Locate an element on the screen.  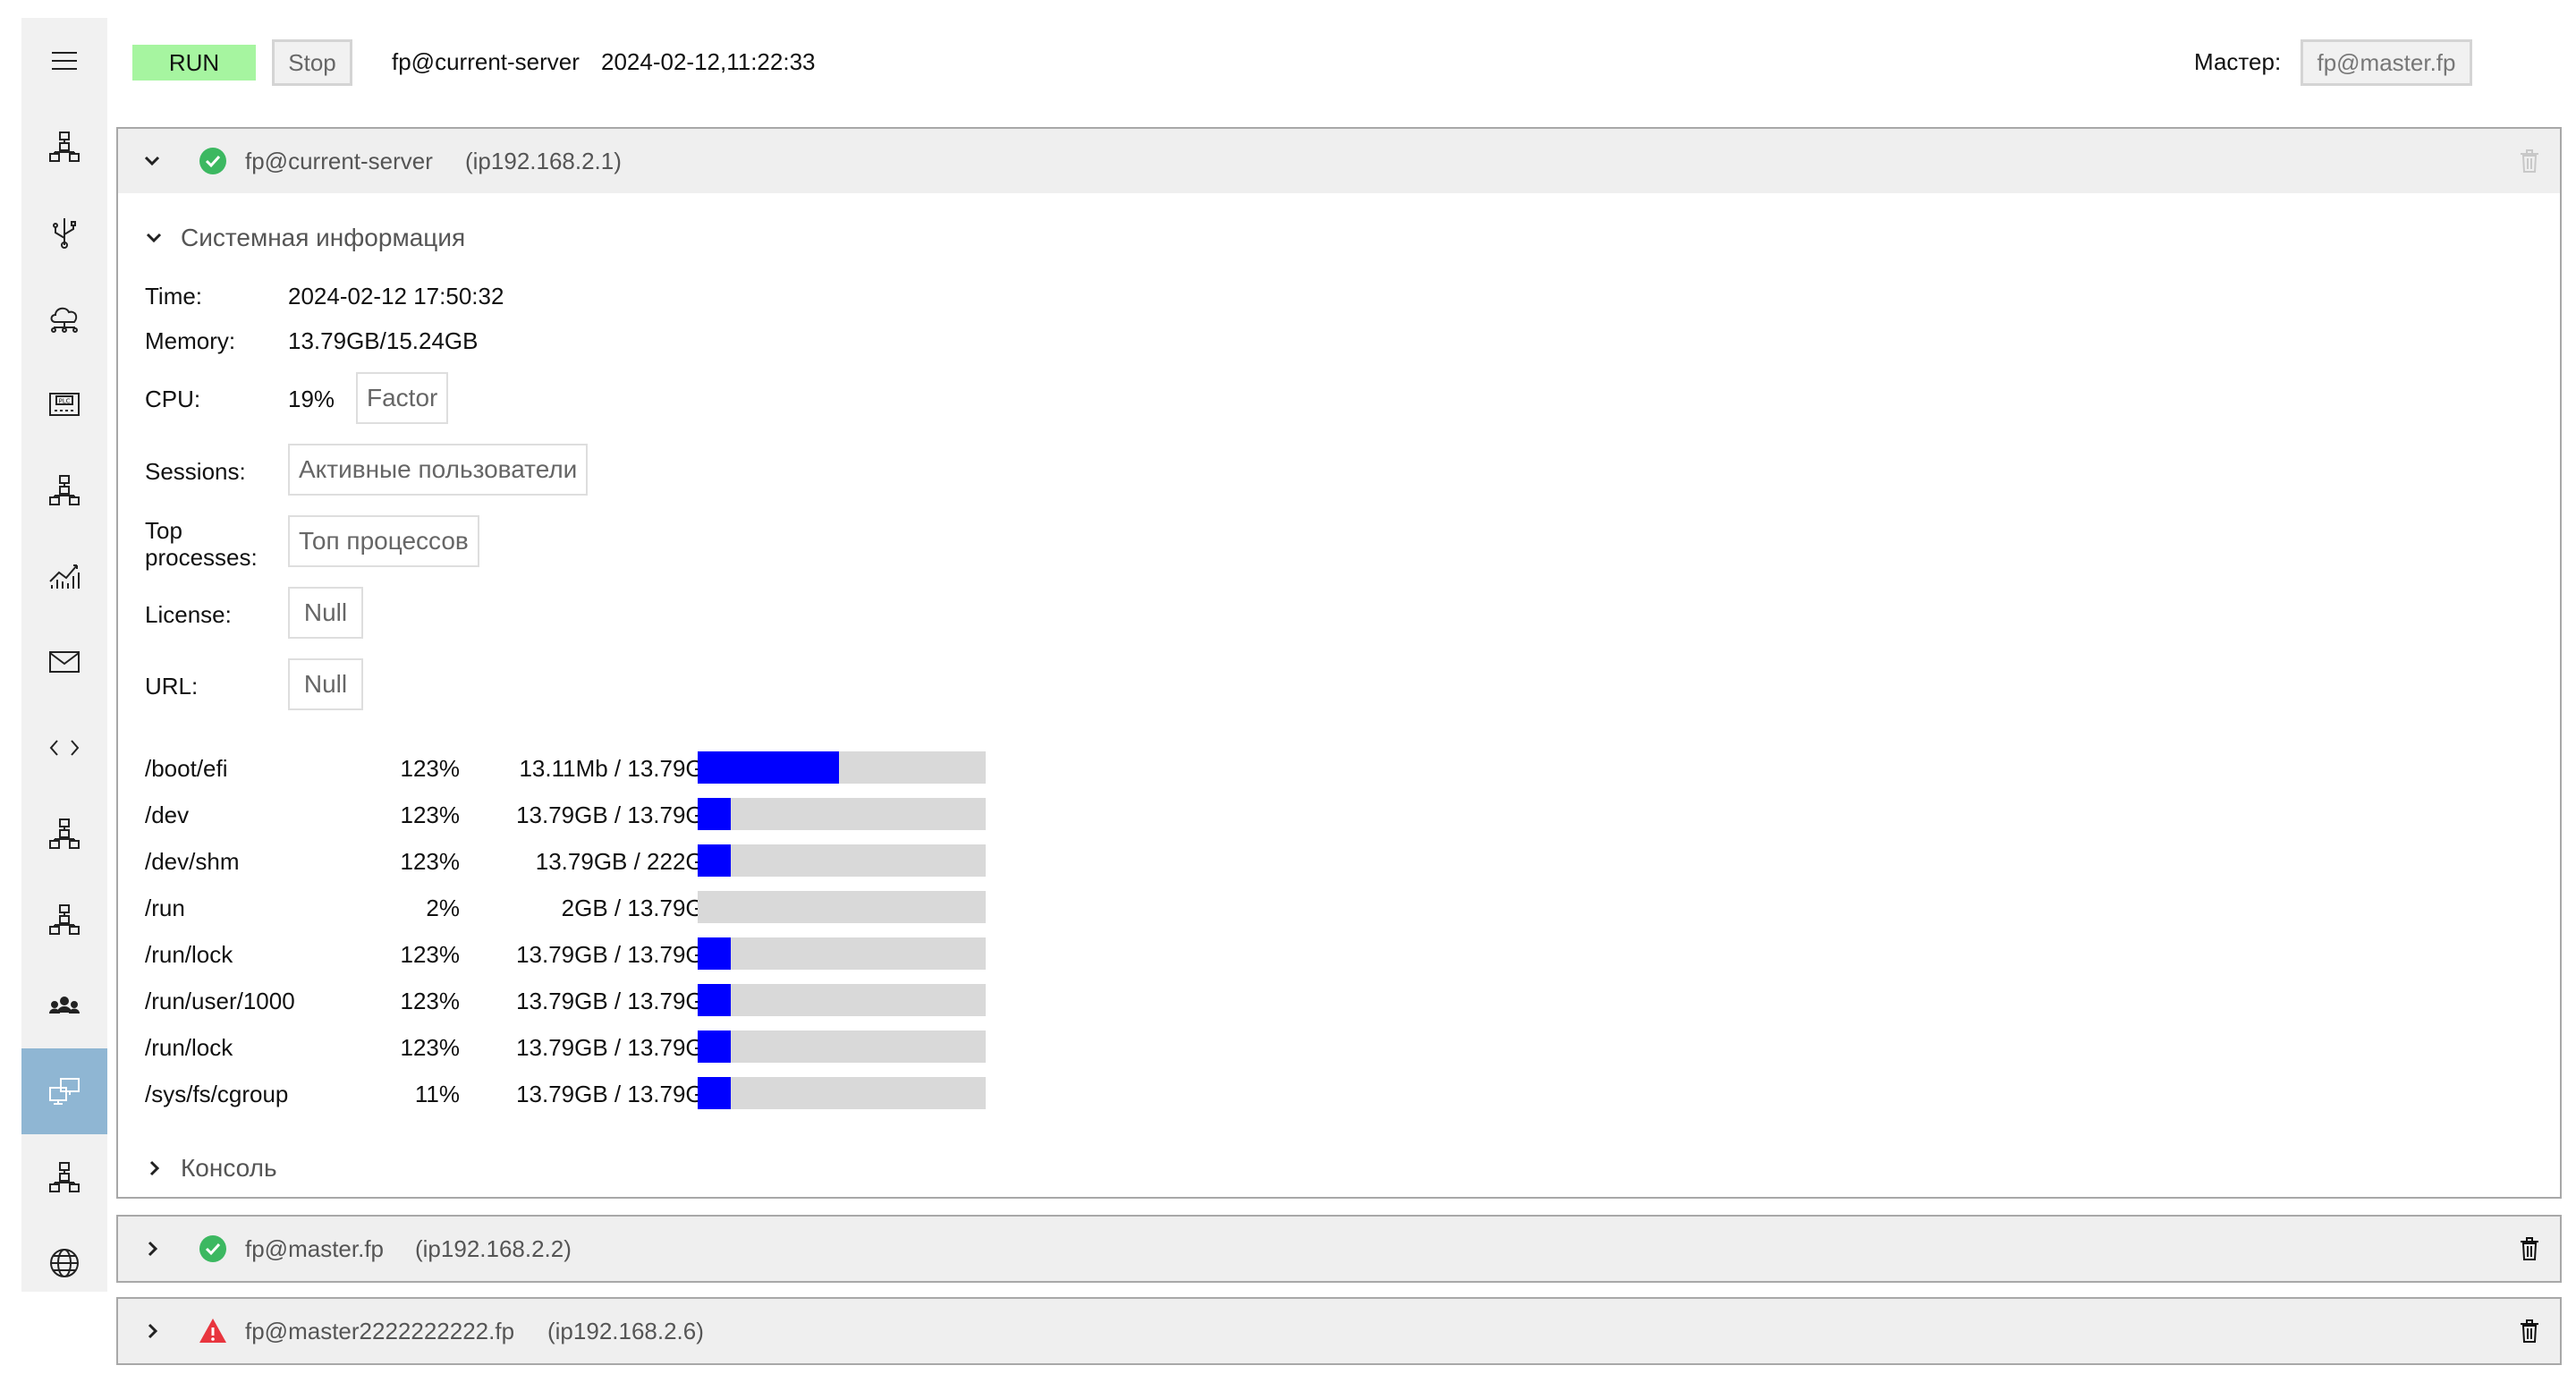
server-name: fp@master.fp is located at coordinates (315, 1248).